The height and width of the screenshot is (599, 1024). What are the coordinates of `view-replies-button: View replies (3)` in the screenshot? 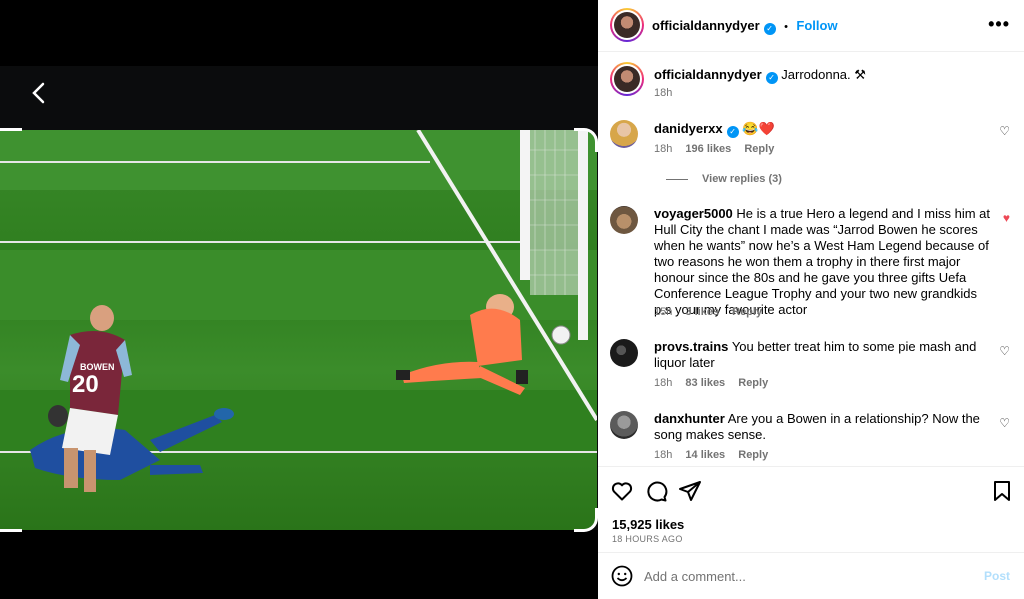 It's located at (718, 179).